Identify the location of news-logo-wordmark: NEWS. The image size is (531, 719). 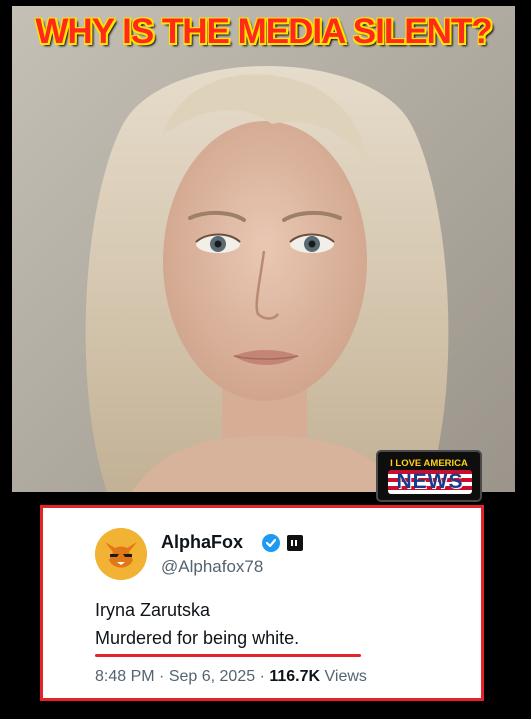
(430, 482).